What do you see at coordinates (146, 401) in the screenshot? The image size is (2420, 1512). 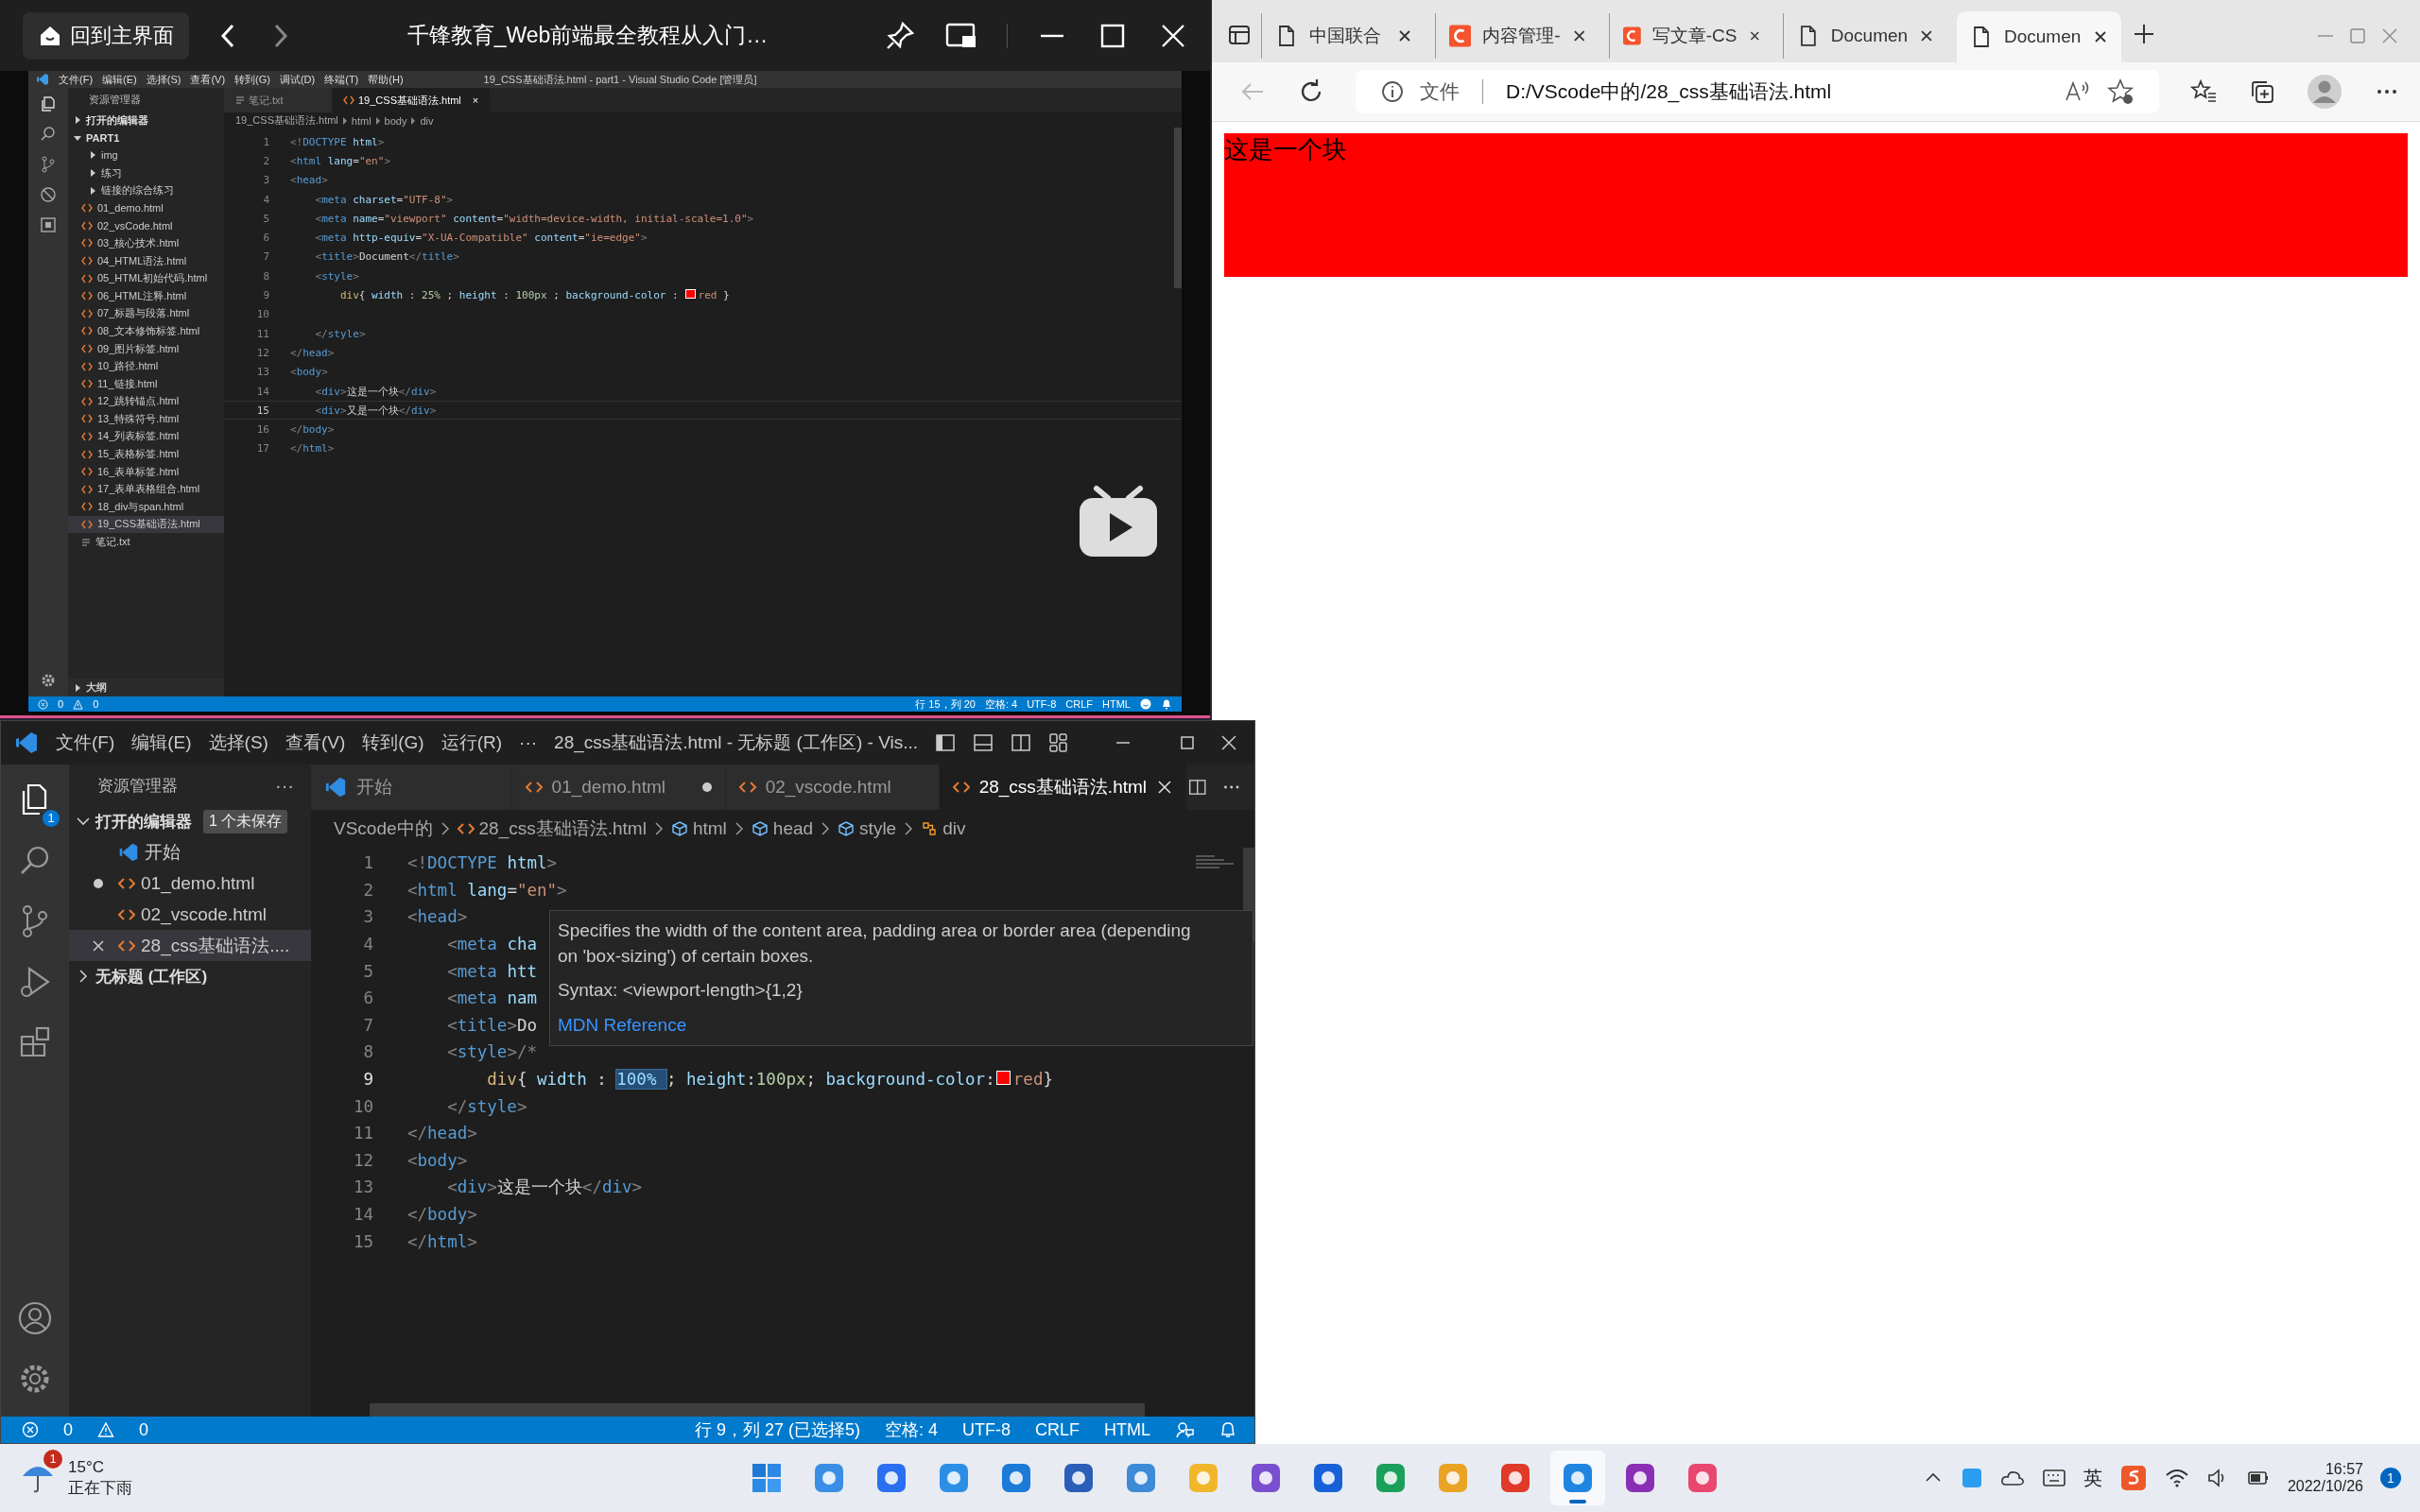 I see `file-item: 12_跳转锚点.html` at bounding box center [146, 401].